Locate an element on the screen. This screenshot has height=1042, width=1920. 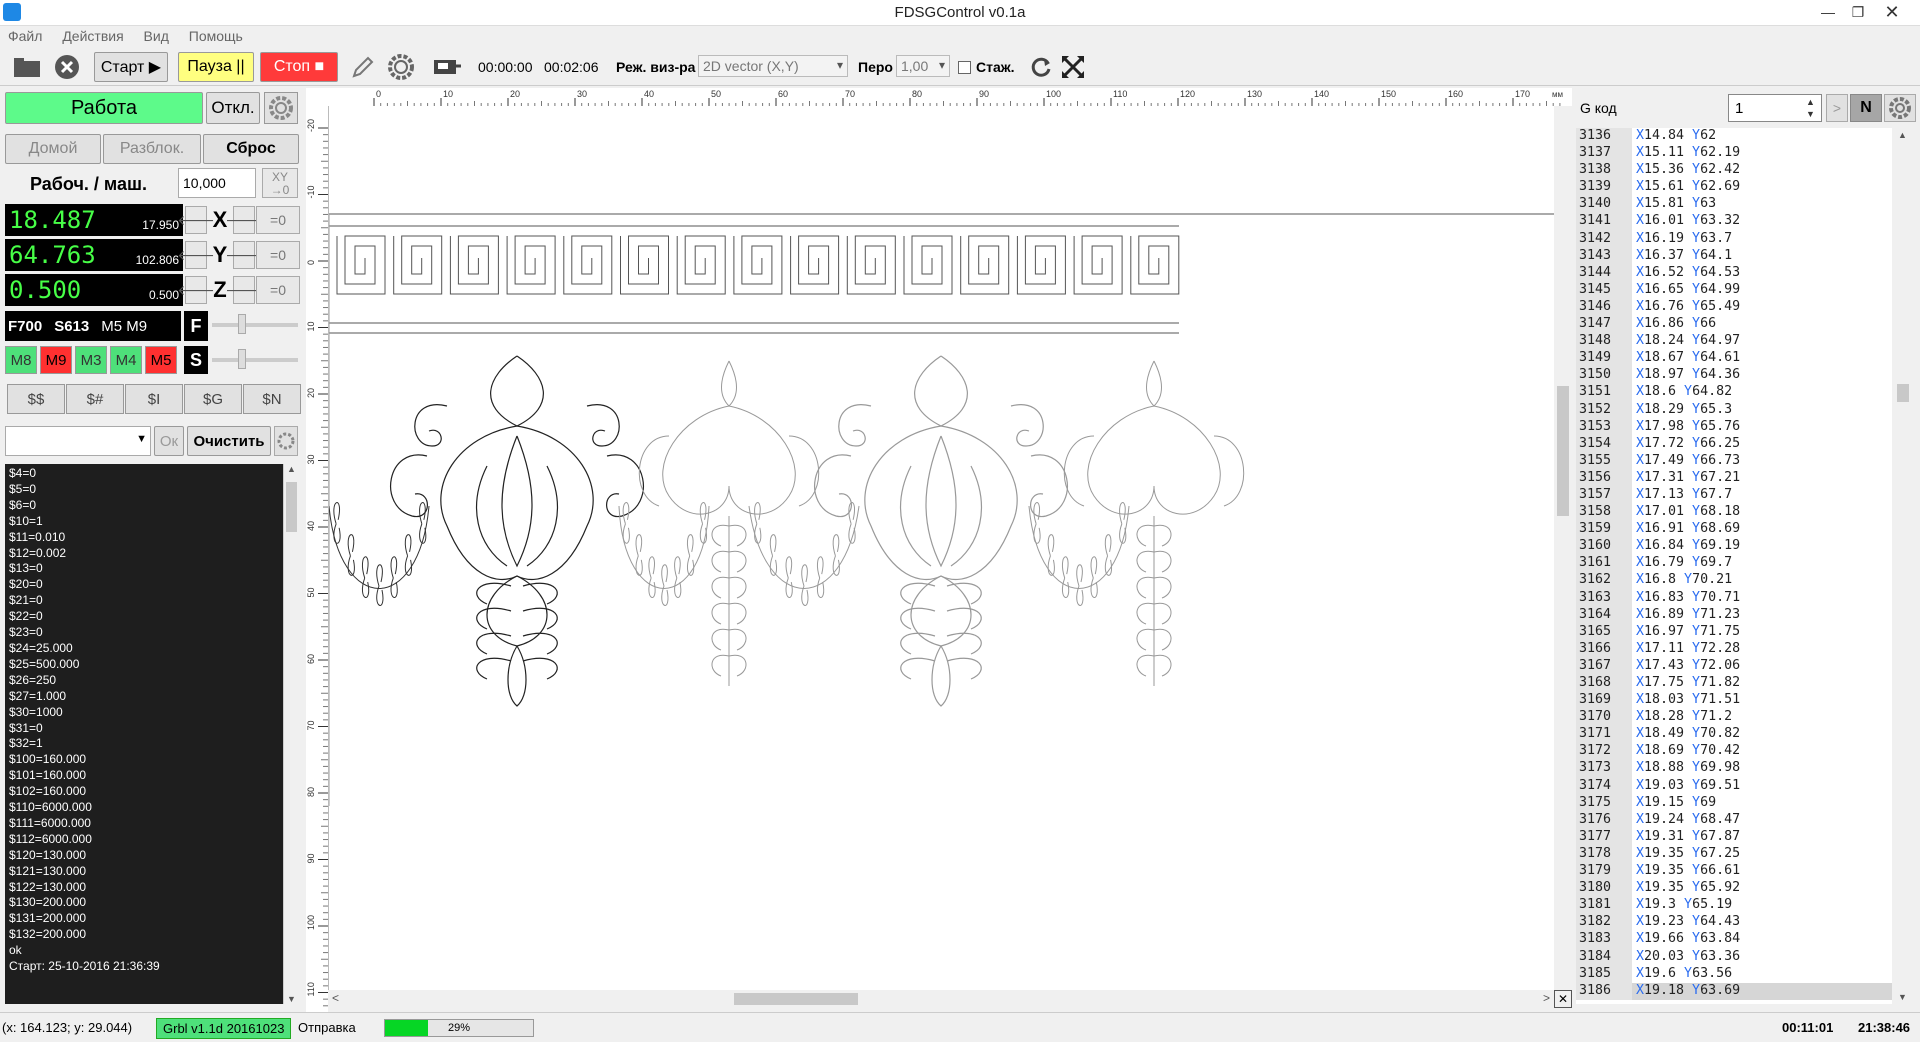
gcode-line: 3155 X17.49 Y66.73 is located at coordinates (1734, 461).